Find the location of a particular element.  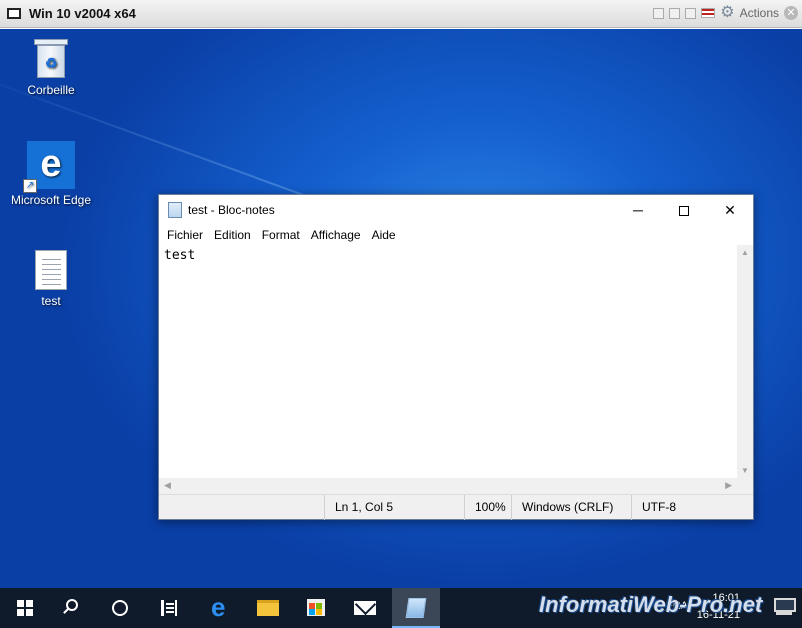

windows-logo-icon is located at coordinates (25, 608).